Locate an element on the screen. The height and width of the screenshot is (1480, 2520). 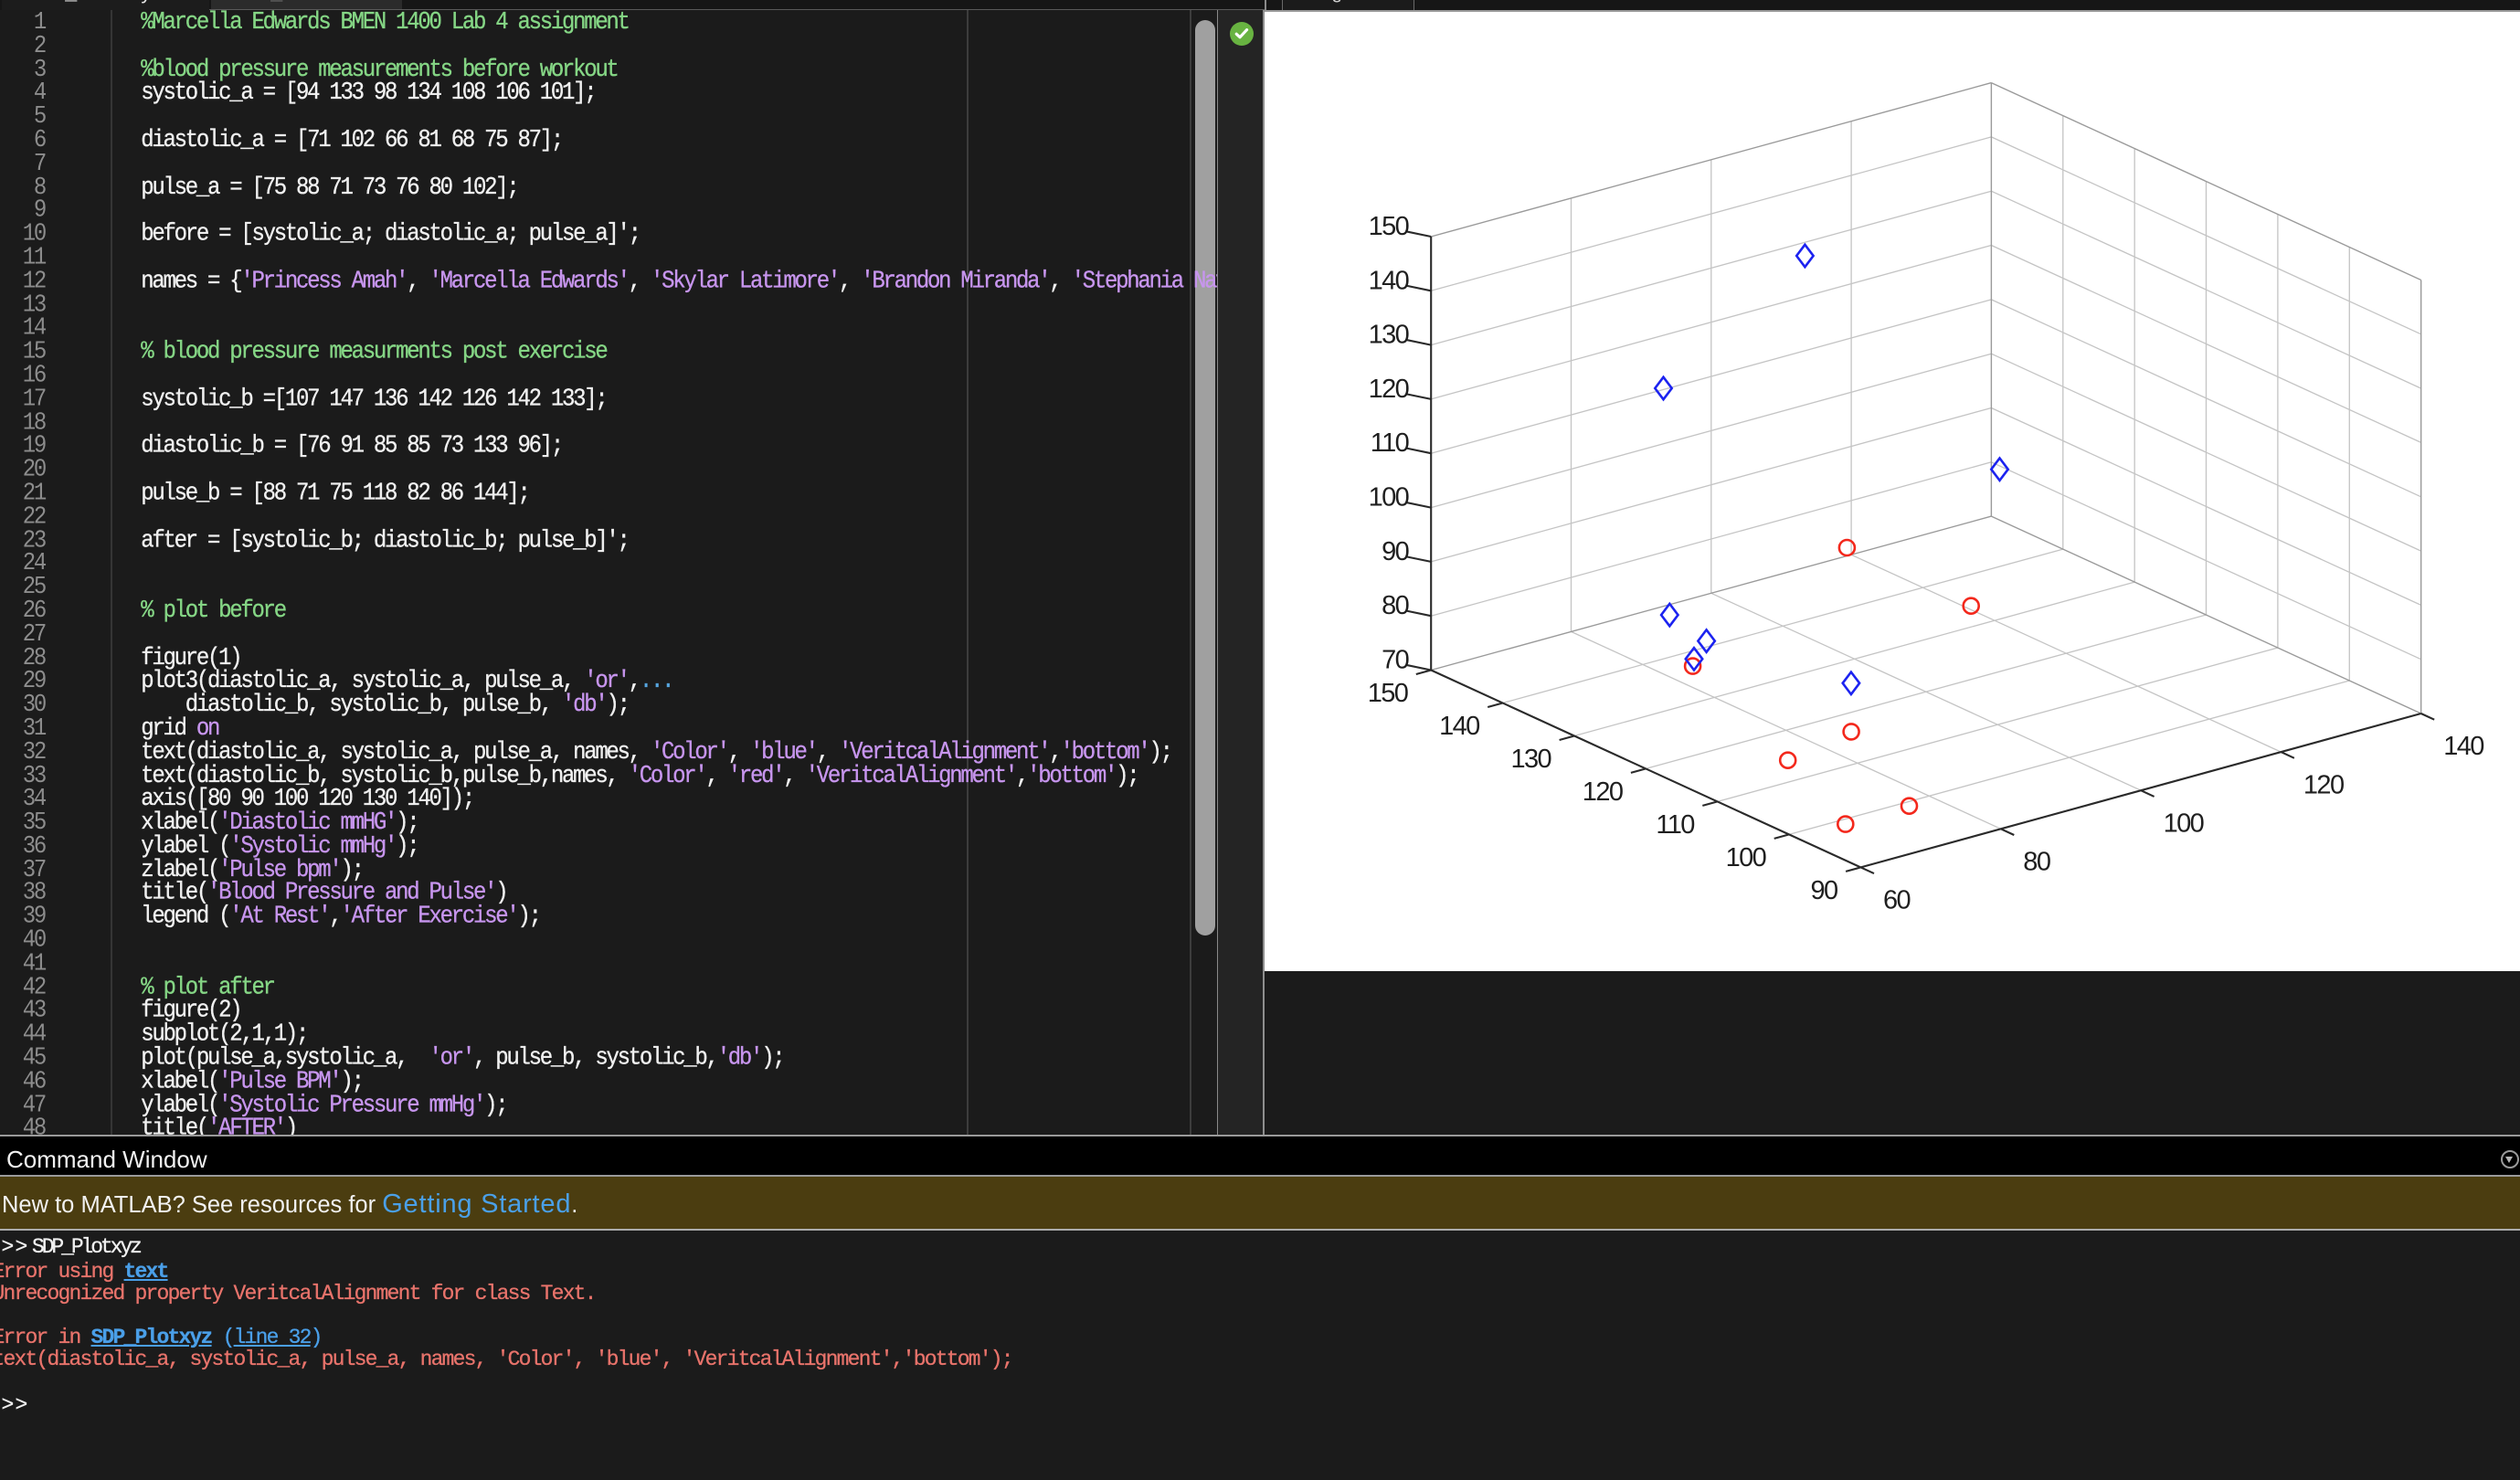
svg-text: 60 is located at coordinates (1897, 900).